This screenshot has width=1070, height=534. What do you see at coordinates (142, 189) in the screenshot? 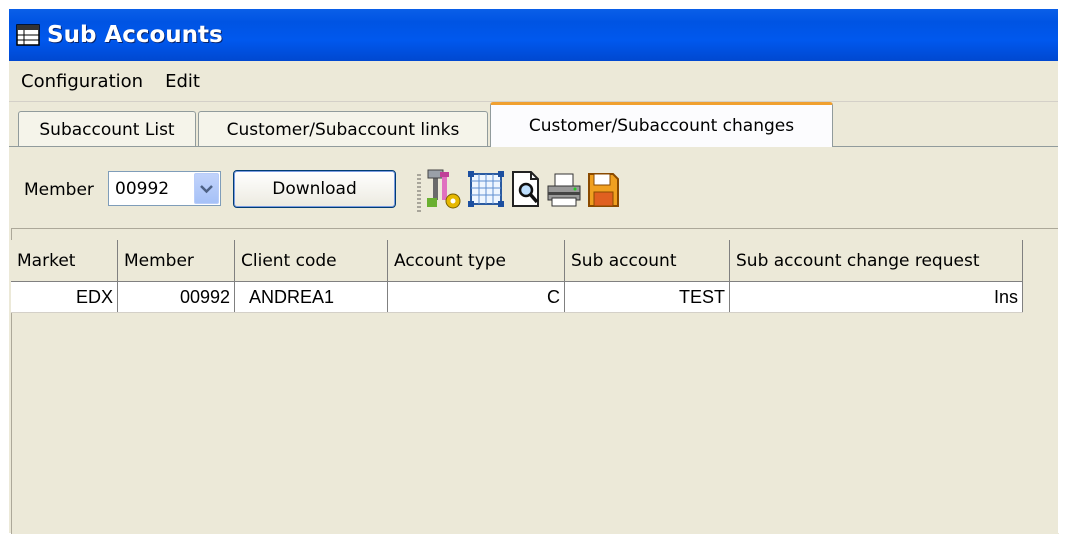
I see `member-select-value: 00992` at bounding box center [142, 189].